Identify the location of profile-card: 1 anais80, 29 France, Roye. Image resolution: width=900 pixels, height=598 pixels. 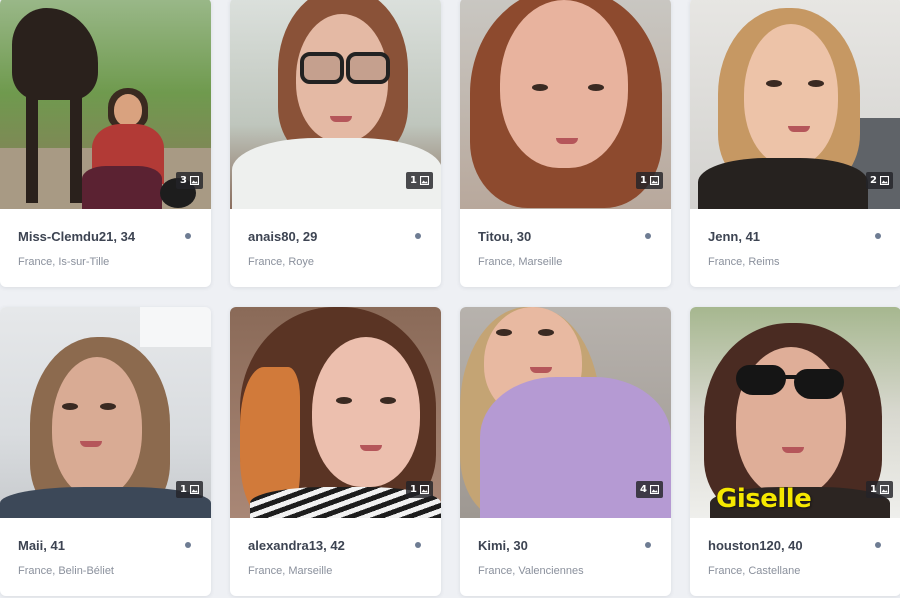
(335, 143).